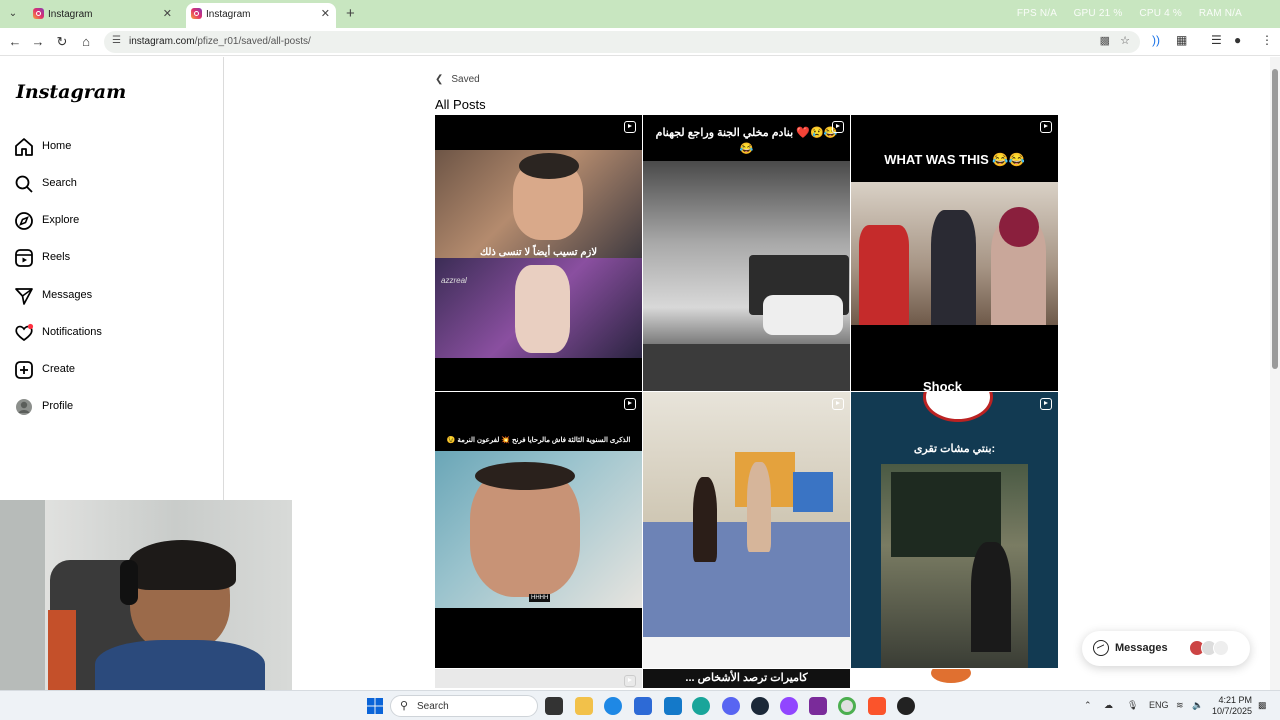  I want to click on bookmark-star-icon: ☆, so click(1125, 40).